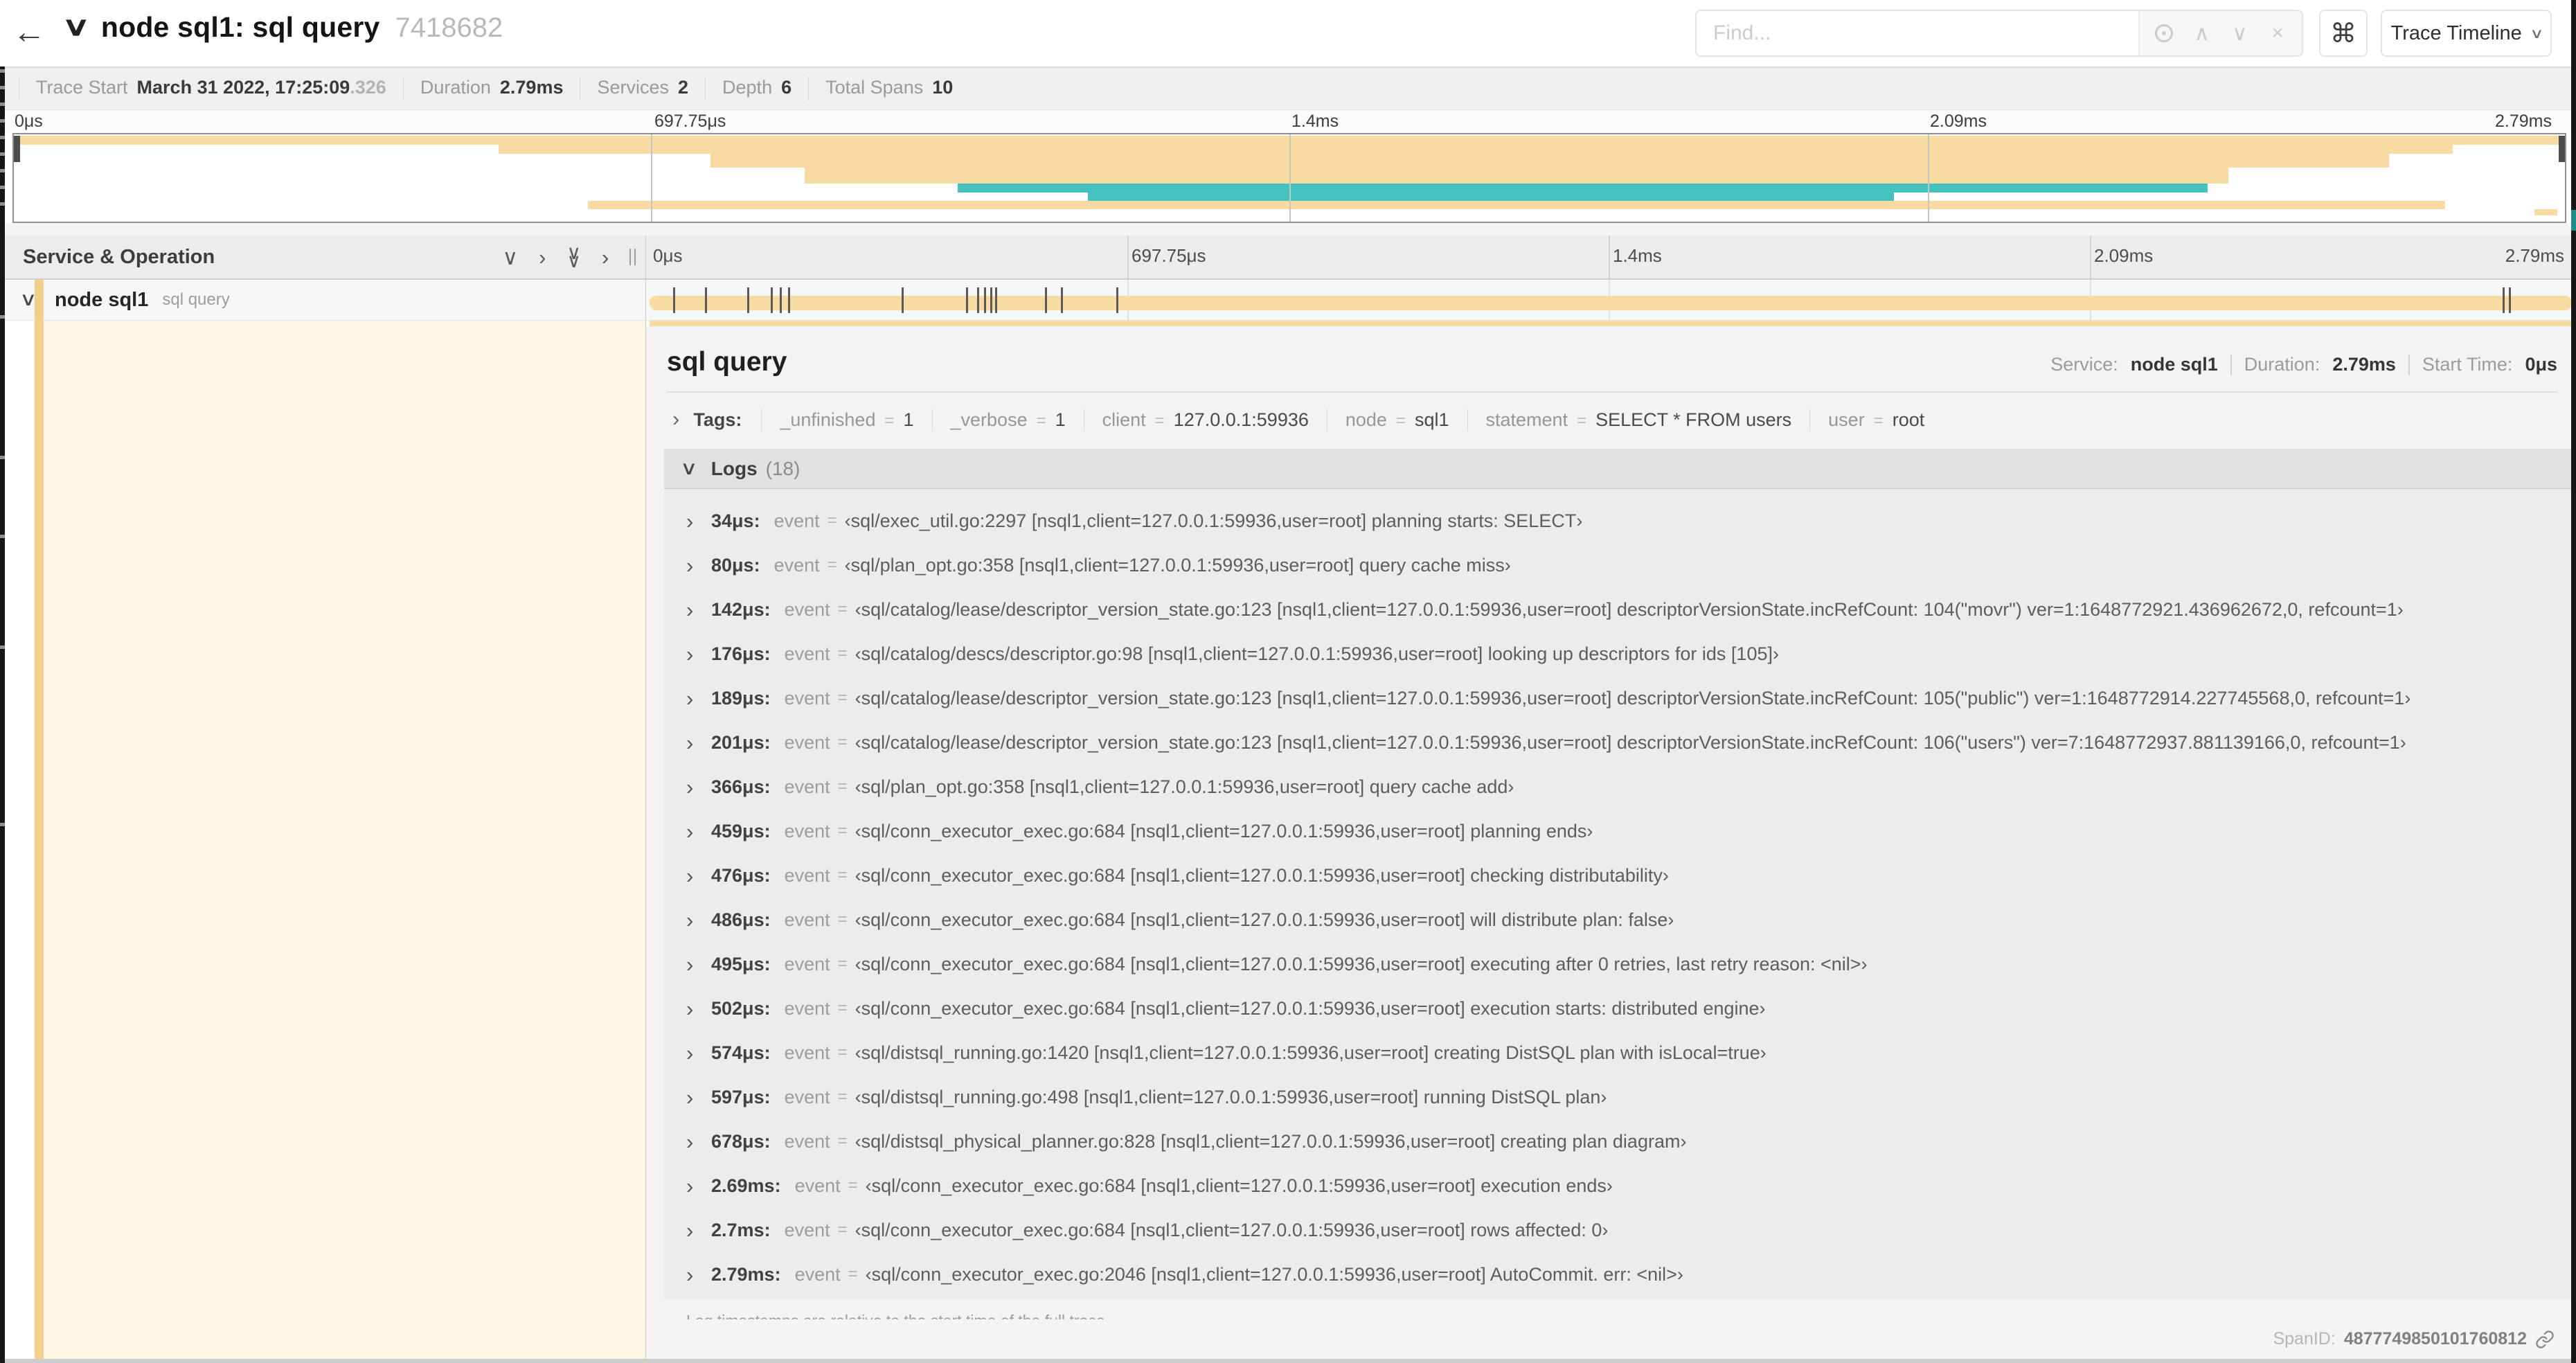  Describe the element at coordinates (2240, 33) in the screenshot. I see `next-result-icon: ∨` at that location.